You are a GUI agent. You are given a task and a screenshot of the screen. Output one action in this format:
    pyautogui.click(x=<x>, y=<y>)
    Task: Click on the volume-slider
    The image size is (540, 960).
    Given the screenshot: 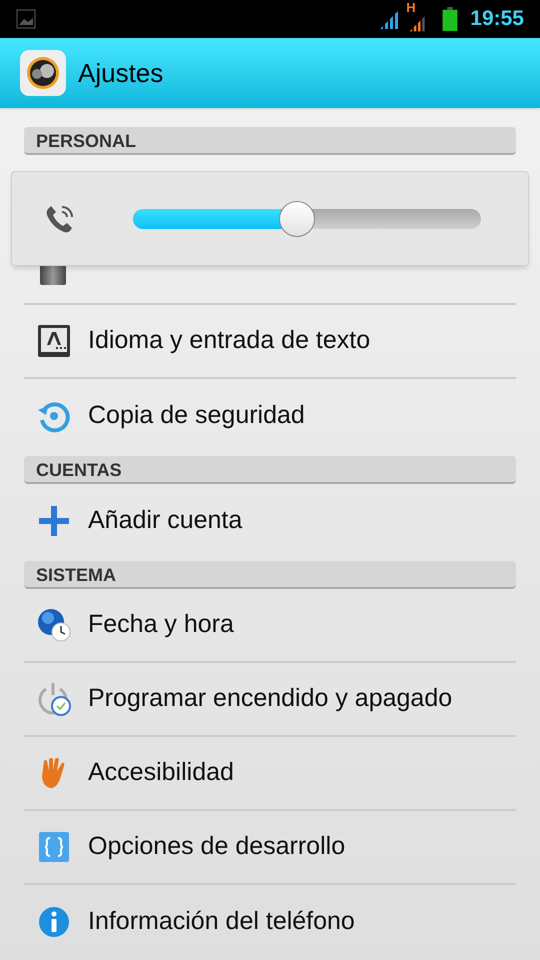 What is the action you would take?
    pyautogui.click(x=307, y=218)
    